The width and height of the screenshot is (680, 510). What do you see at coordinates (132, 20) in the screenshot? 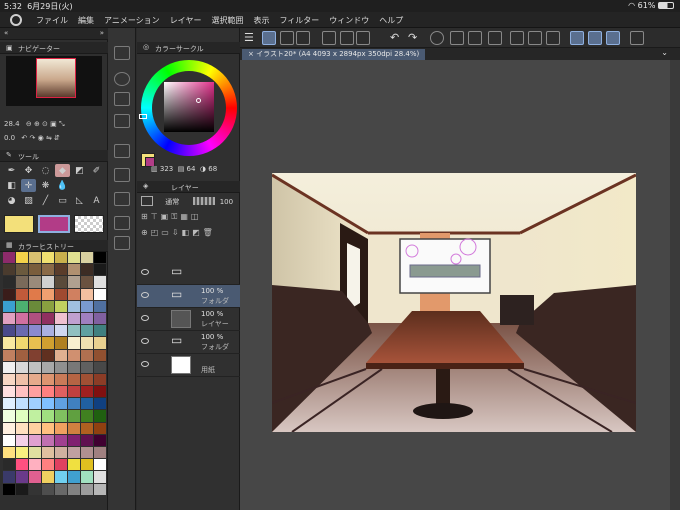
I see `menu-item-2: アニメーション` at bounding box center [132, 20].